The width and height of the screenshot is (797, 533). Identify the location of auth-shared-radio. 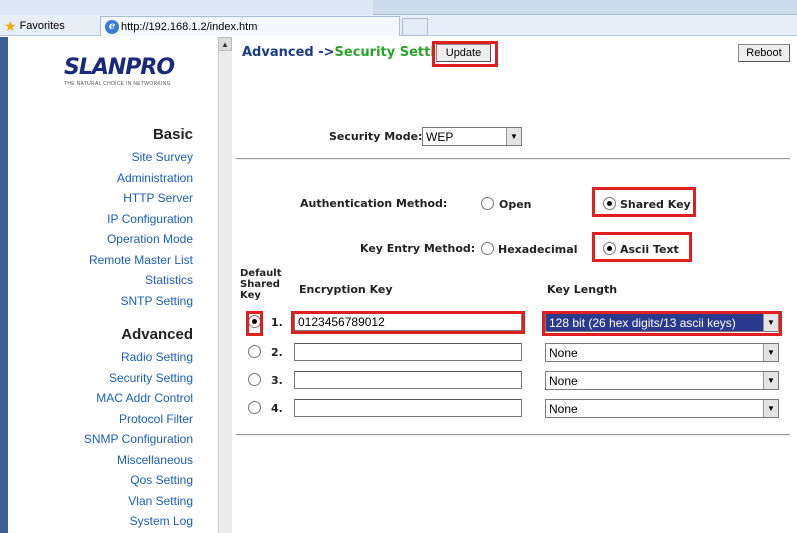
(609, 203).